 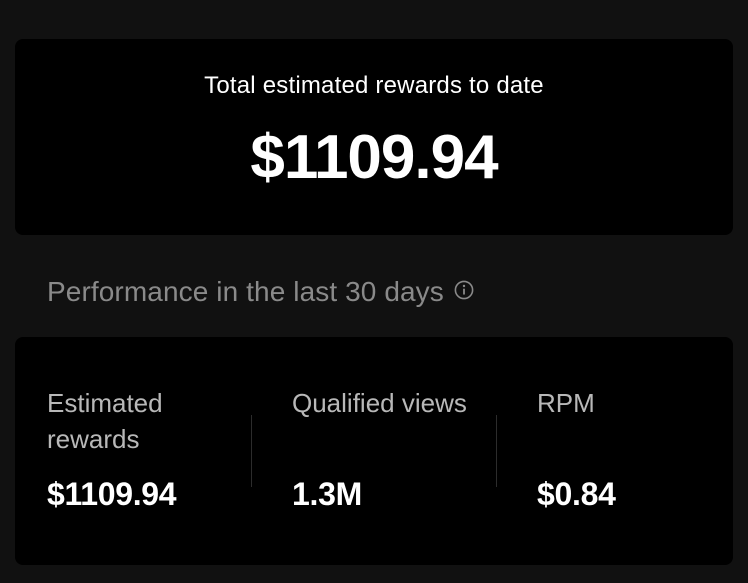 I want to click on stat-value: 1.3M, so click(x=327, y=494).